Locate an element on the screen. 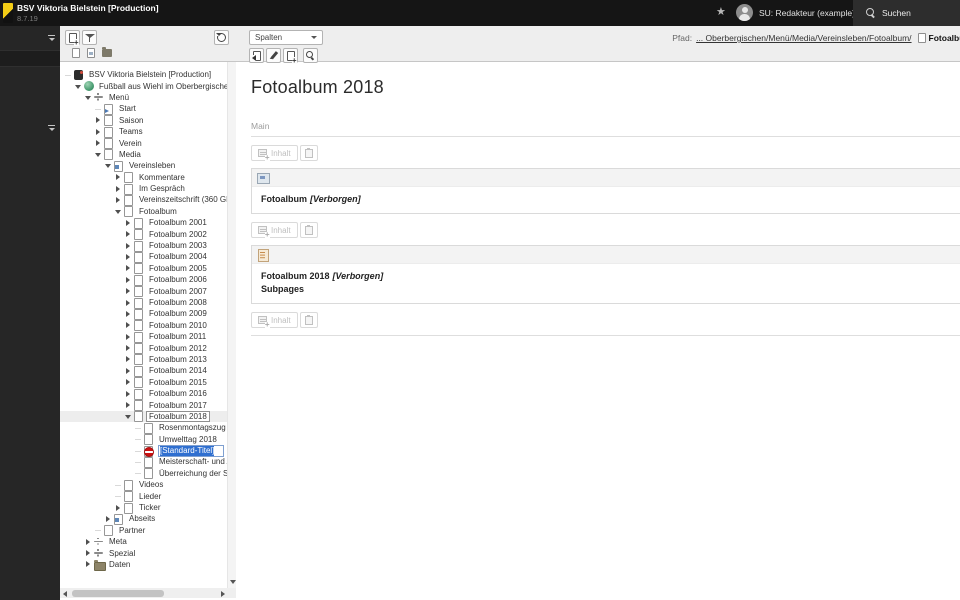  tree-item: Fotoalbum 2007 is located at coordinates (143, 291).